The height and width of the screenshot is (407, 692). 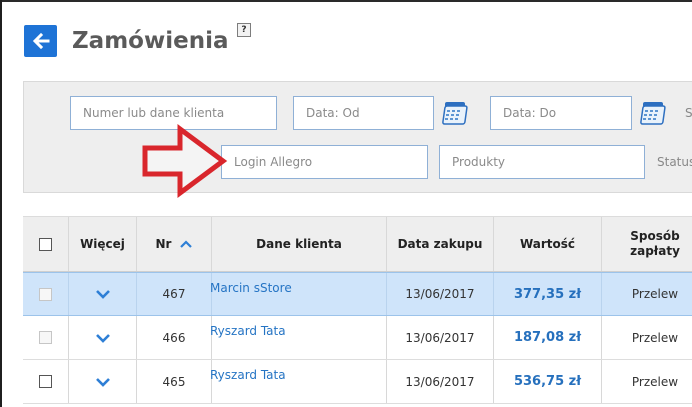 What do you see at coordinates (688, 113) in the screenshot?
I see `cut-off-label: S` at bounding box center [688, 113].